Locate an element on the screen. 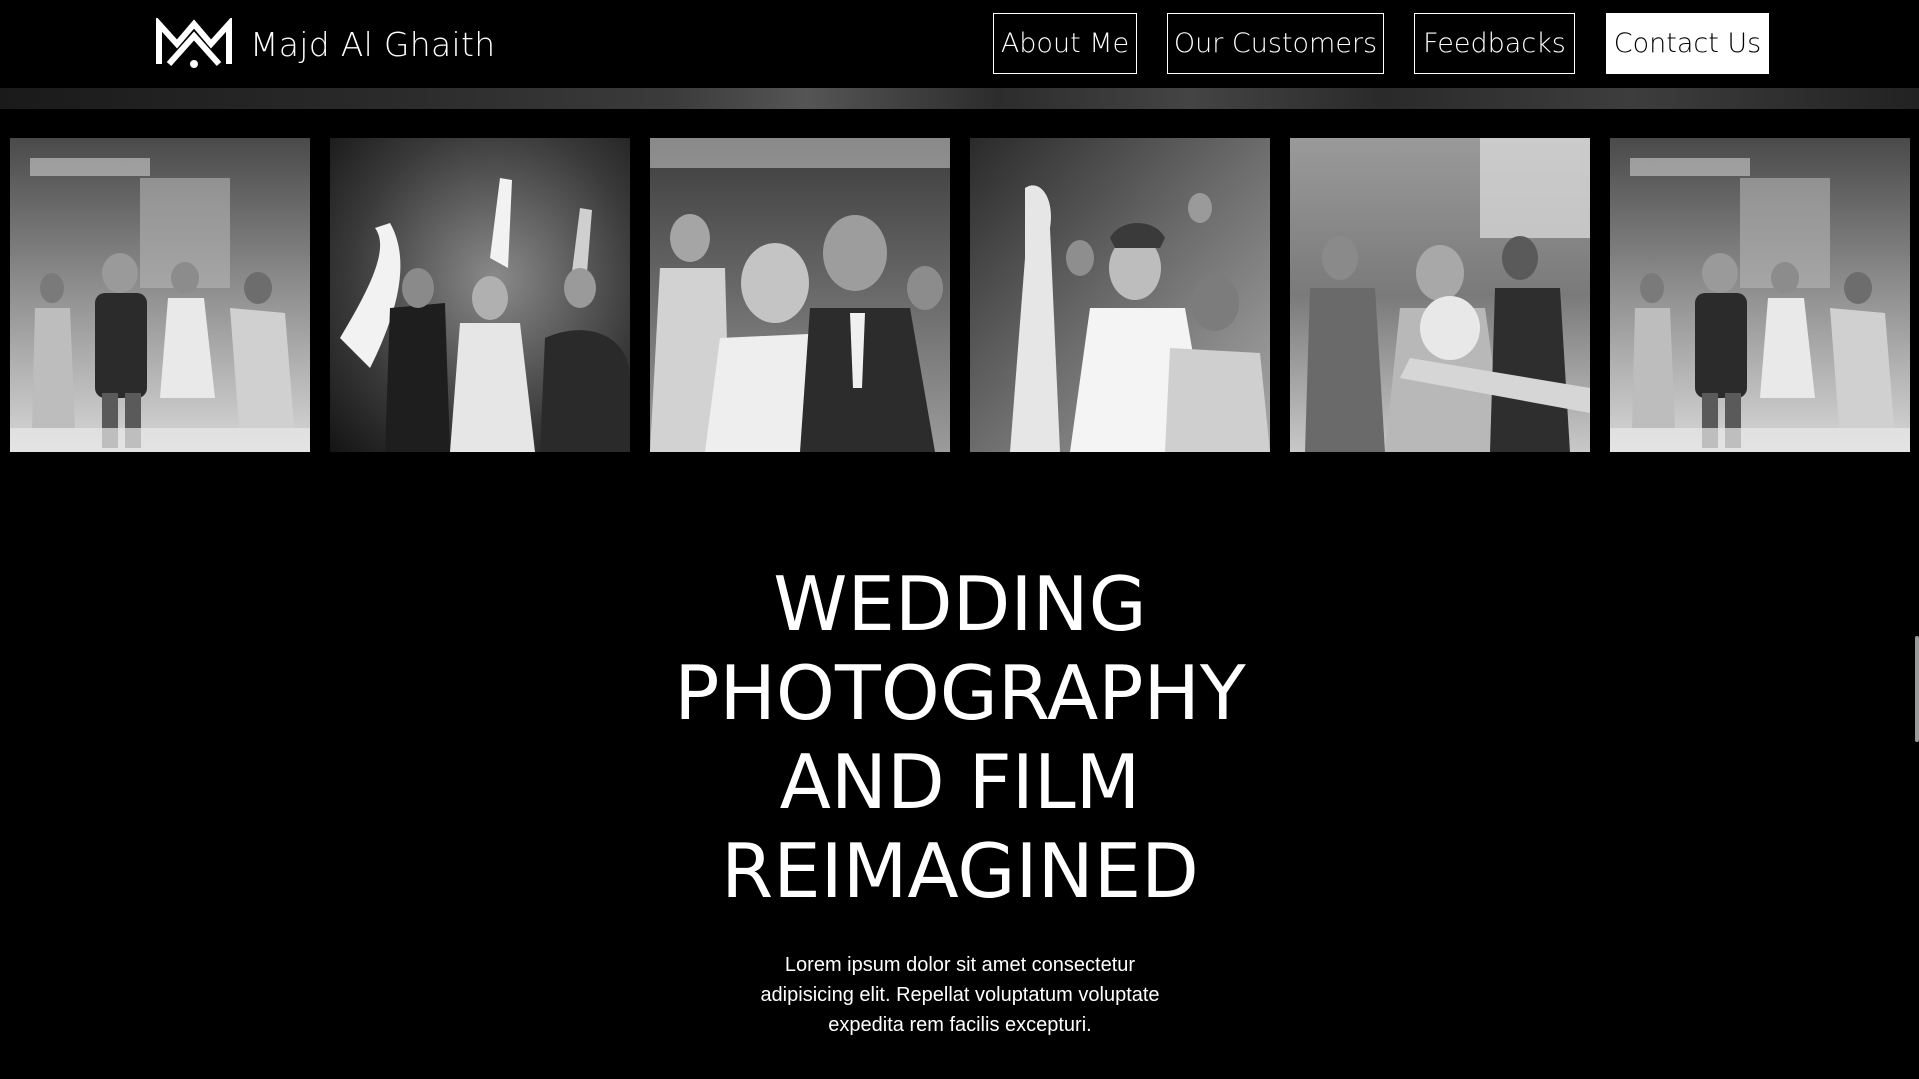 This screenshot has width=1919, height=1079. hero-title-line-3: AND FILM is located at coordinates (960, 782).